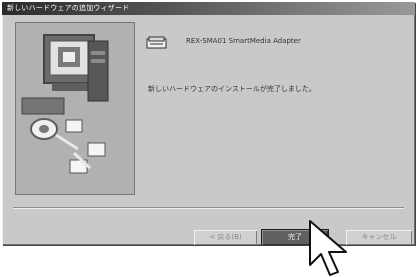 This screenshot has height=277, width=419. Describe the element at coordinates (243, 41) in the screenshot. I see `device-name: REX-SMA01 SmartMedia Adapter` at that location.